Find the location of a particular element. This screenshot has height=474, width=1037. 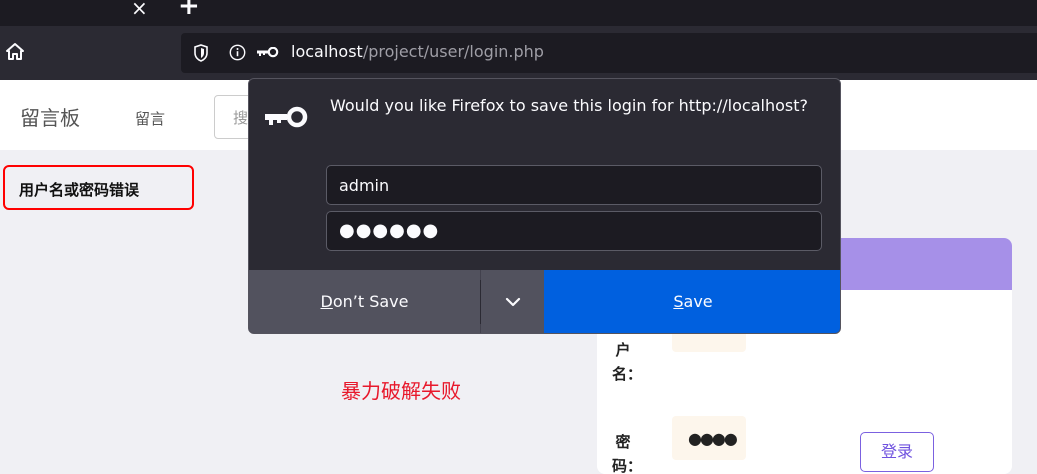

nav-link-messages: 留言 is located at coordinates (150, 118).